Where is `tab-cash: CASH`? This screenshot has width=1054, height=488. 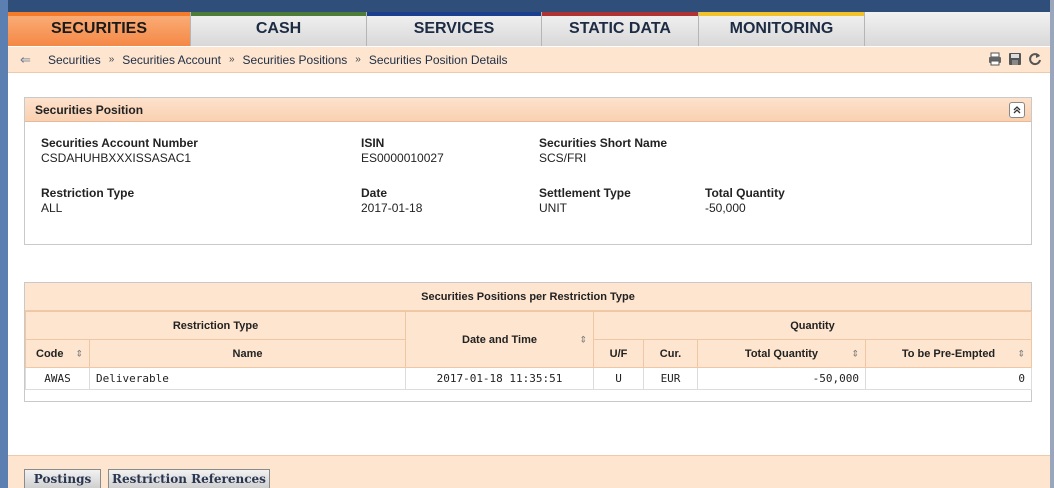
tab-cash: CASH is located at coordinates (279, 29).